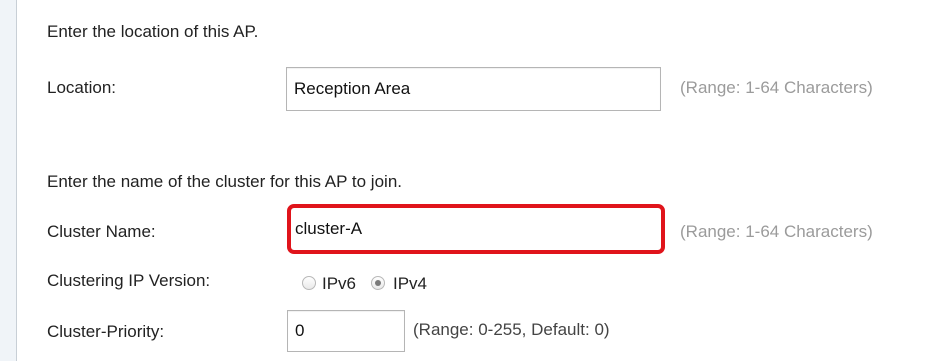 The width and height of the screenshot is (951, 361). What do you see at coordinates (776, 87) in the screenshot?
I see `location-range-hint: (Range: 1-64 Characters)` at bounding box center [776, 87].